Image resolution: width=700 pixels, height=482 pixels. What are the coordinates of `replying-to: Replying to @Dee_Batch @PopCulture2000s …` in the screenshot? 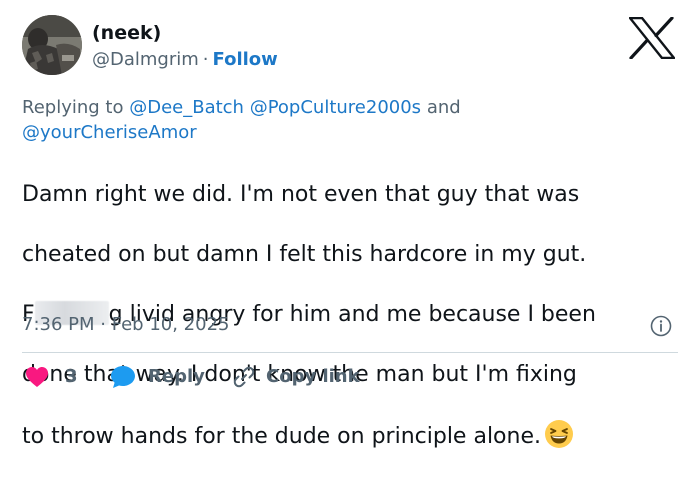 It's located at (257, 120).